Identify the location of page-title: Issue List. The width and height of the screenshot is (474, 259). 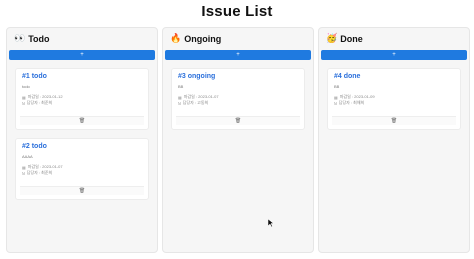
(237, 11).